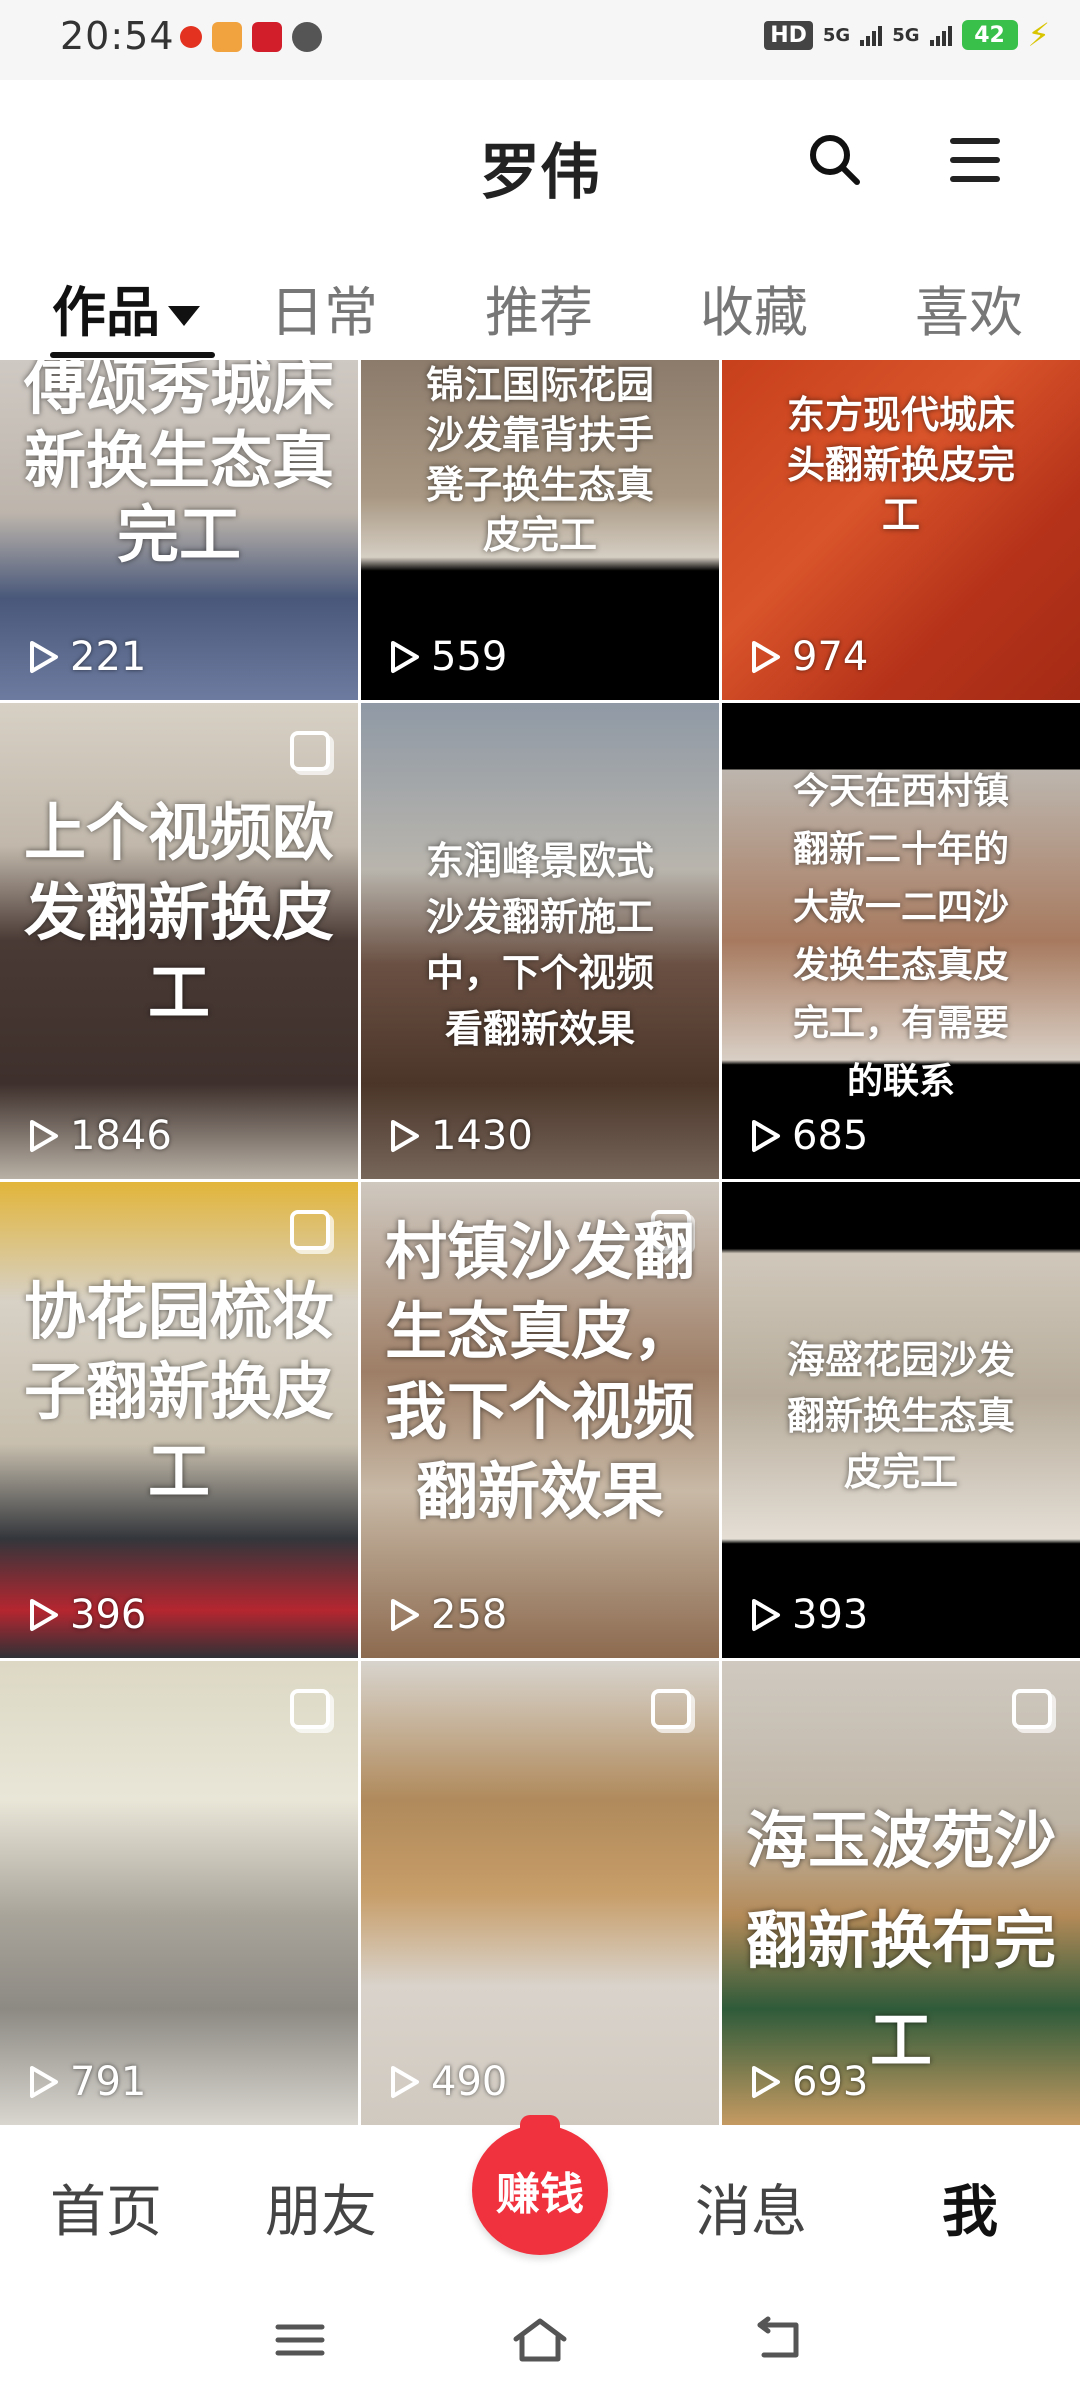 This screenshot has width=1080, height=2400. What do you see at coordinates (179, 530) in the screenshot?
I see `video-thumbnail: 傅颂秀城床 新换生态真 完工 221` at bounding box center [179, 530].